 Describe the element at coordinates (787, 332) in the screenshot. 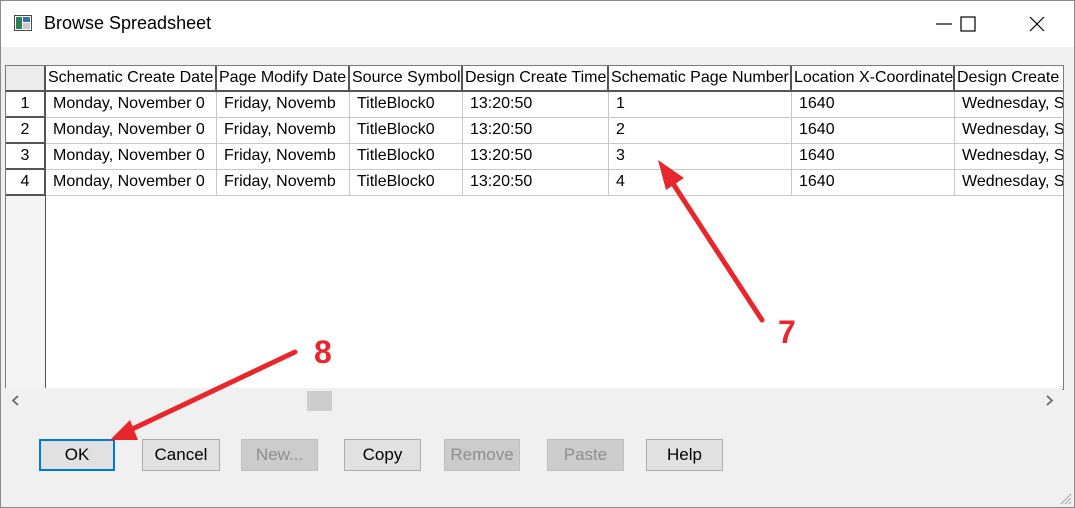

I see `annotation-step-7: 7` at that location.